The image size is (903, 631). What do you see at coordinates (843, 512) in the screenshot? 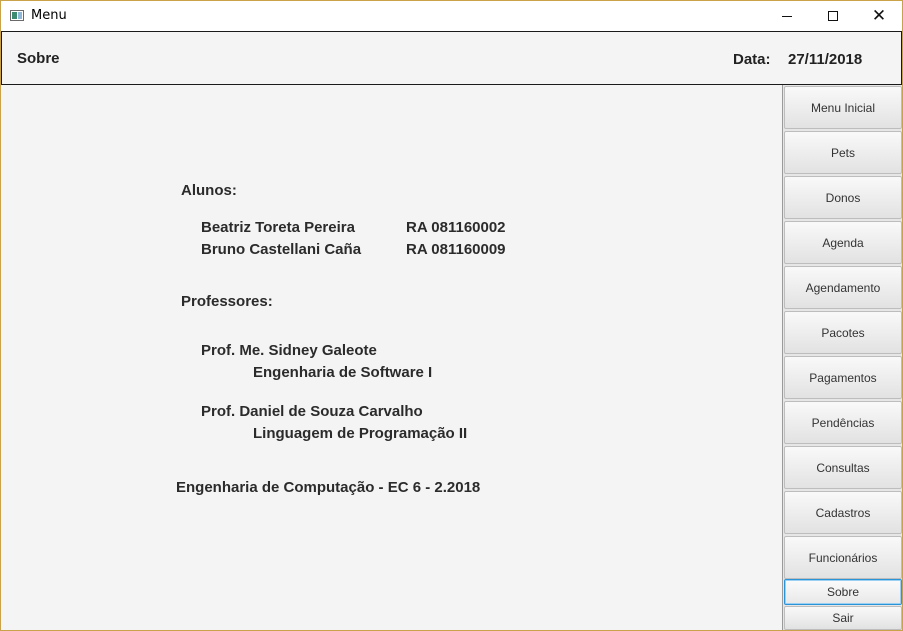
I see `sidebar-item-cadastros: Cadastros` at bounding box center [843, 512].